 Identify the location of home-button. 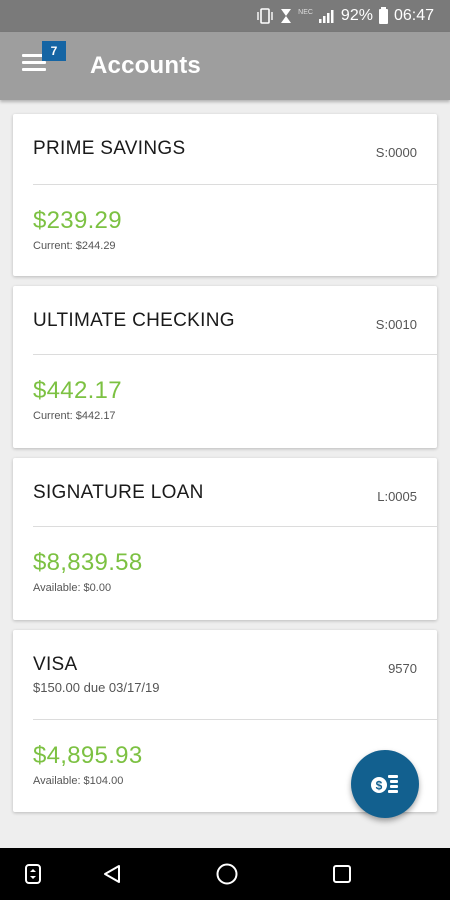
(227, 874).